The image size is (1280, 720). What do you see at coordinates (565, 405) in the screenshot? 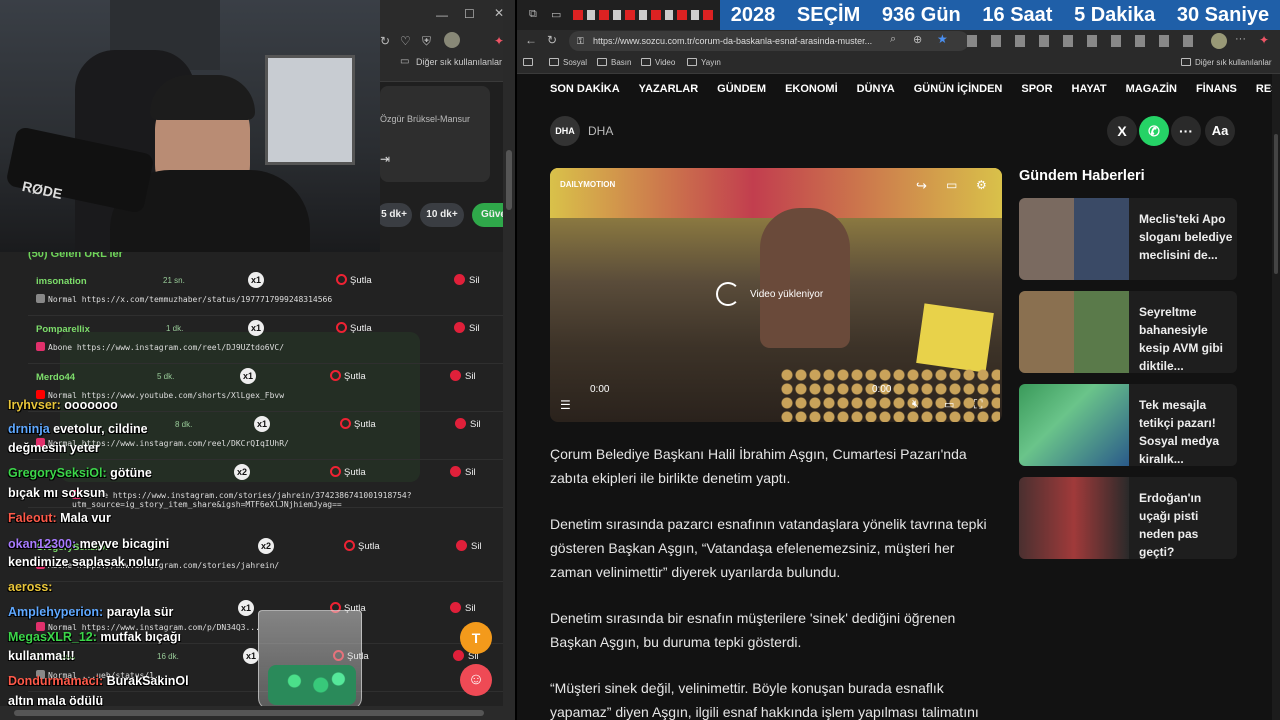
I see `playlist-icon: ☰` at bounding box center [565, 405].